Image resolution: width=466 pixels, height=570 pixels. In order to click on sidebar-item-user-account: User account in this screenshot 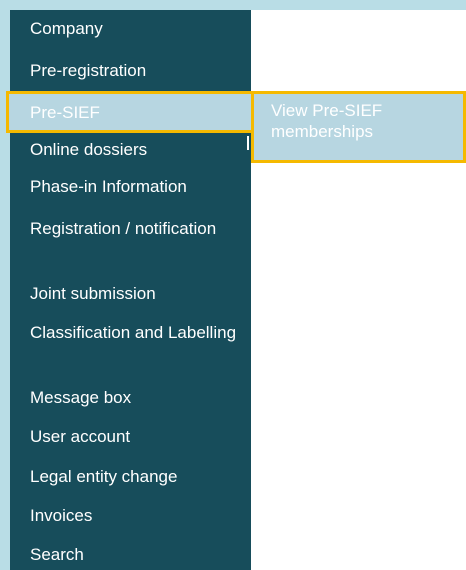, I will do `click(130, 436)`.